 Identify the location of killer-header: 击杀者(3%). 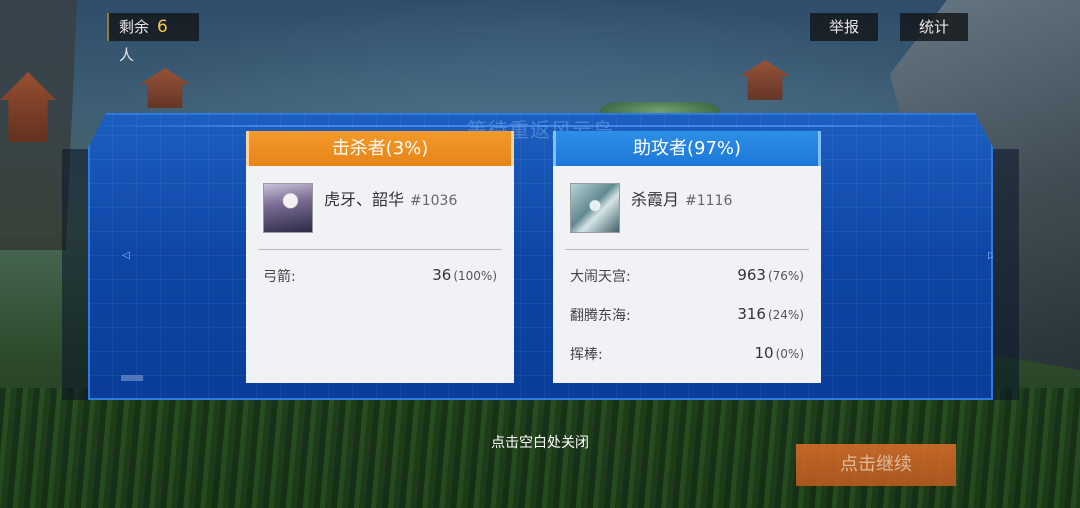
(380, 148).